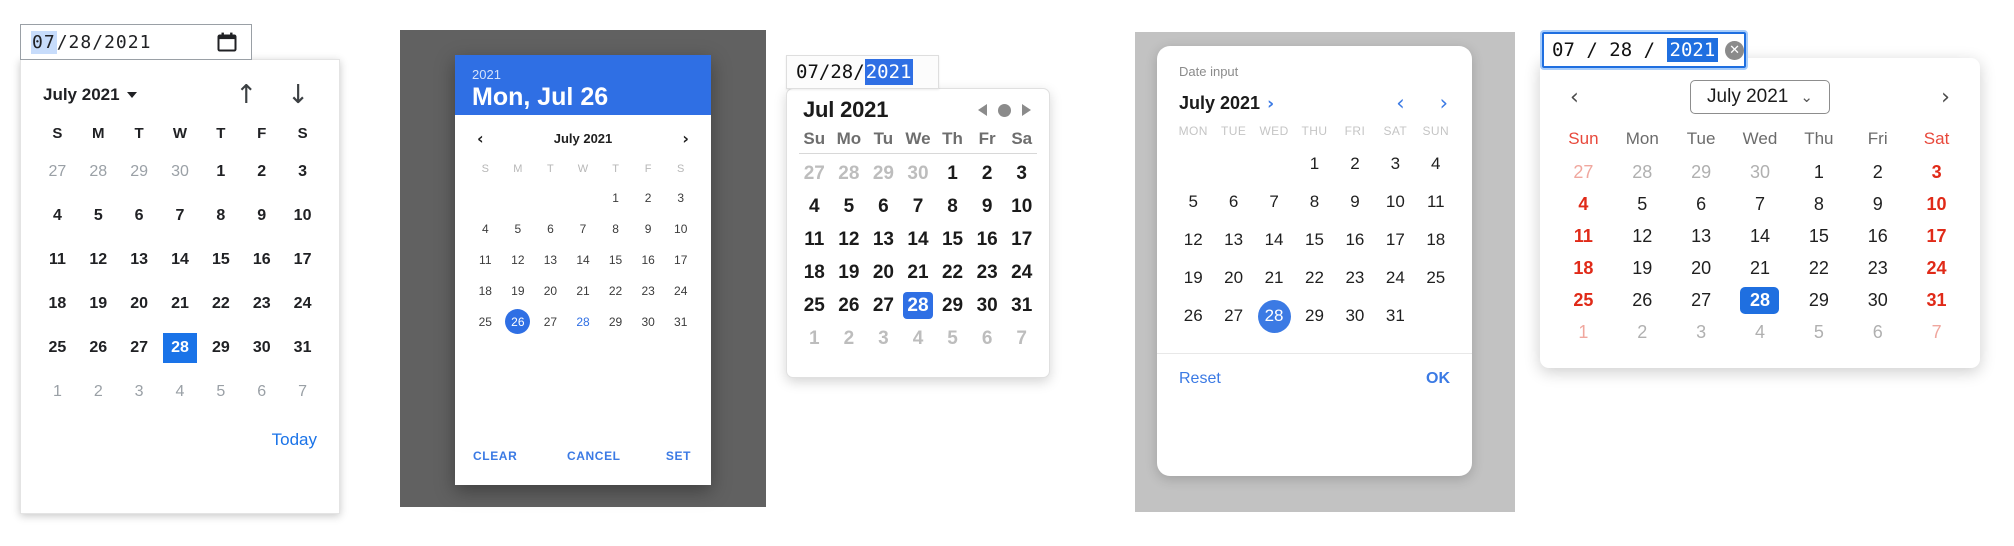 This screenshot has height=546, width=2014. What do you see at coordinates (1314, 316) in the screenshot?
I see `firefox-day-cell: 29` at bounding box center [1314, 316].